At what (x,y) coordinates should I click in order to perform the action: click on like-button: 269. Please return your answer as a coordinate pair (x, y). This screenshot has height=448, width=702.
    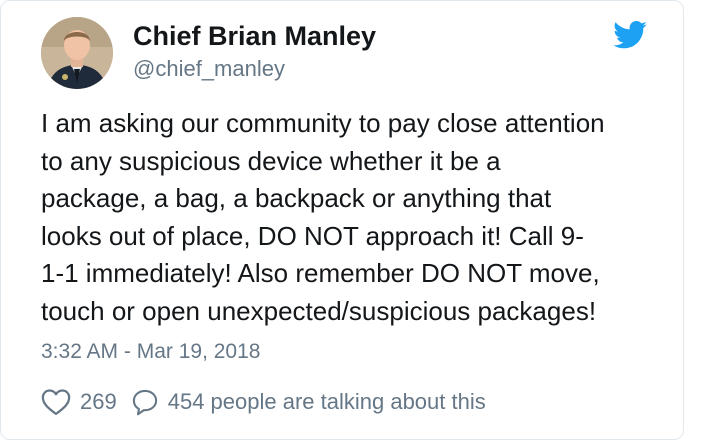
    Looking at the image, I should click on (86, 402).